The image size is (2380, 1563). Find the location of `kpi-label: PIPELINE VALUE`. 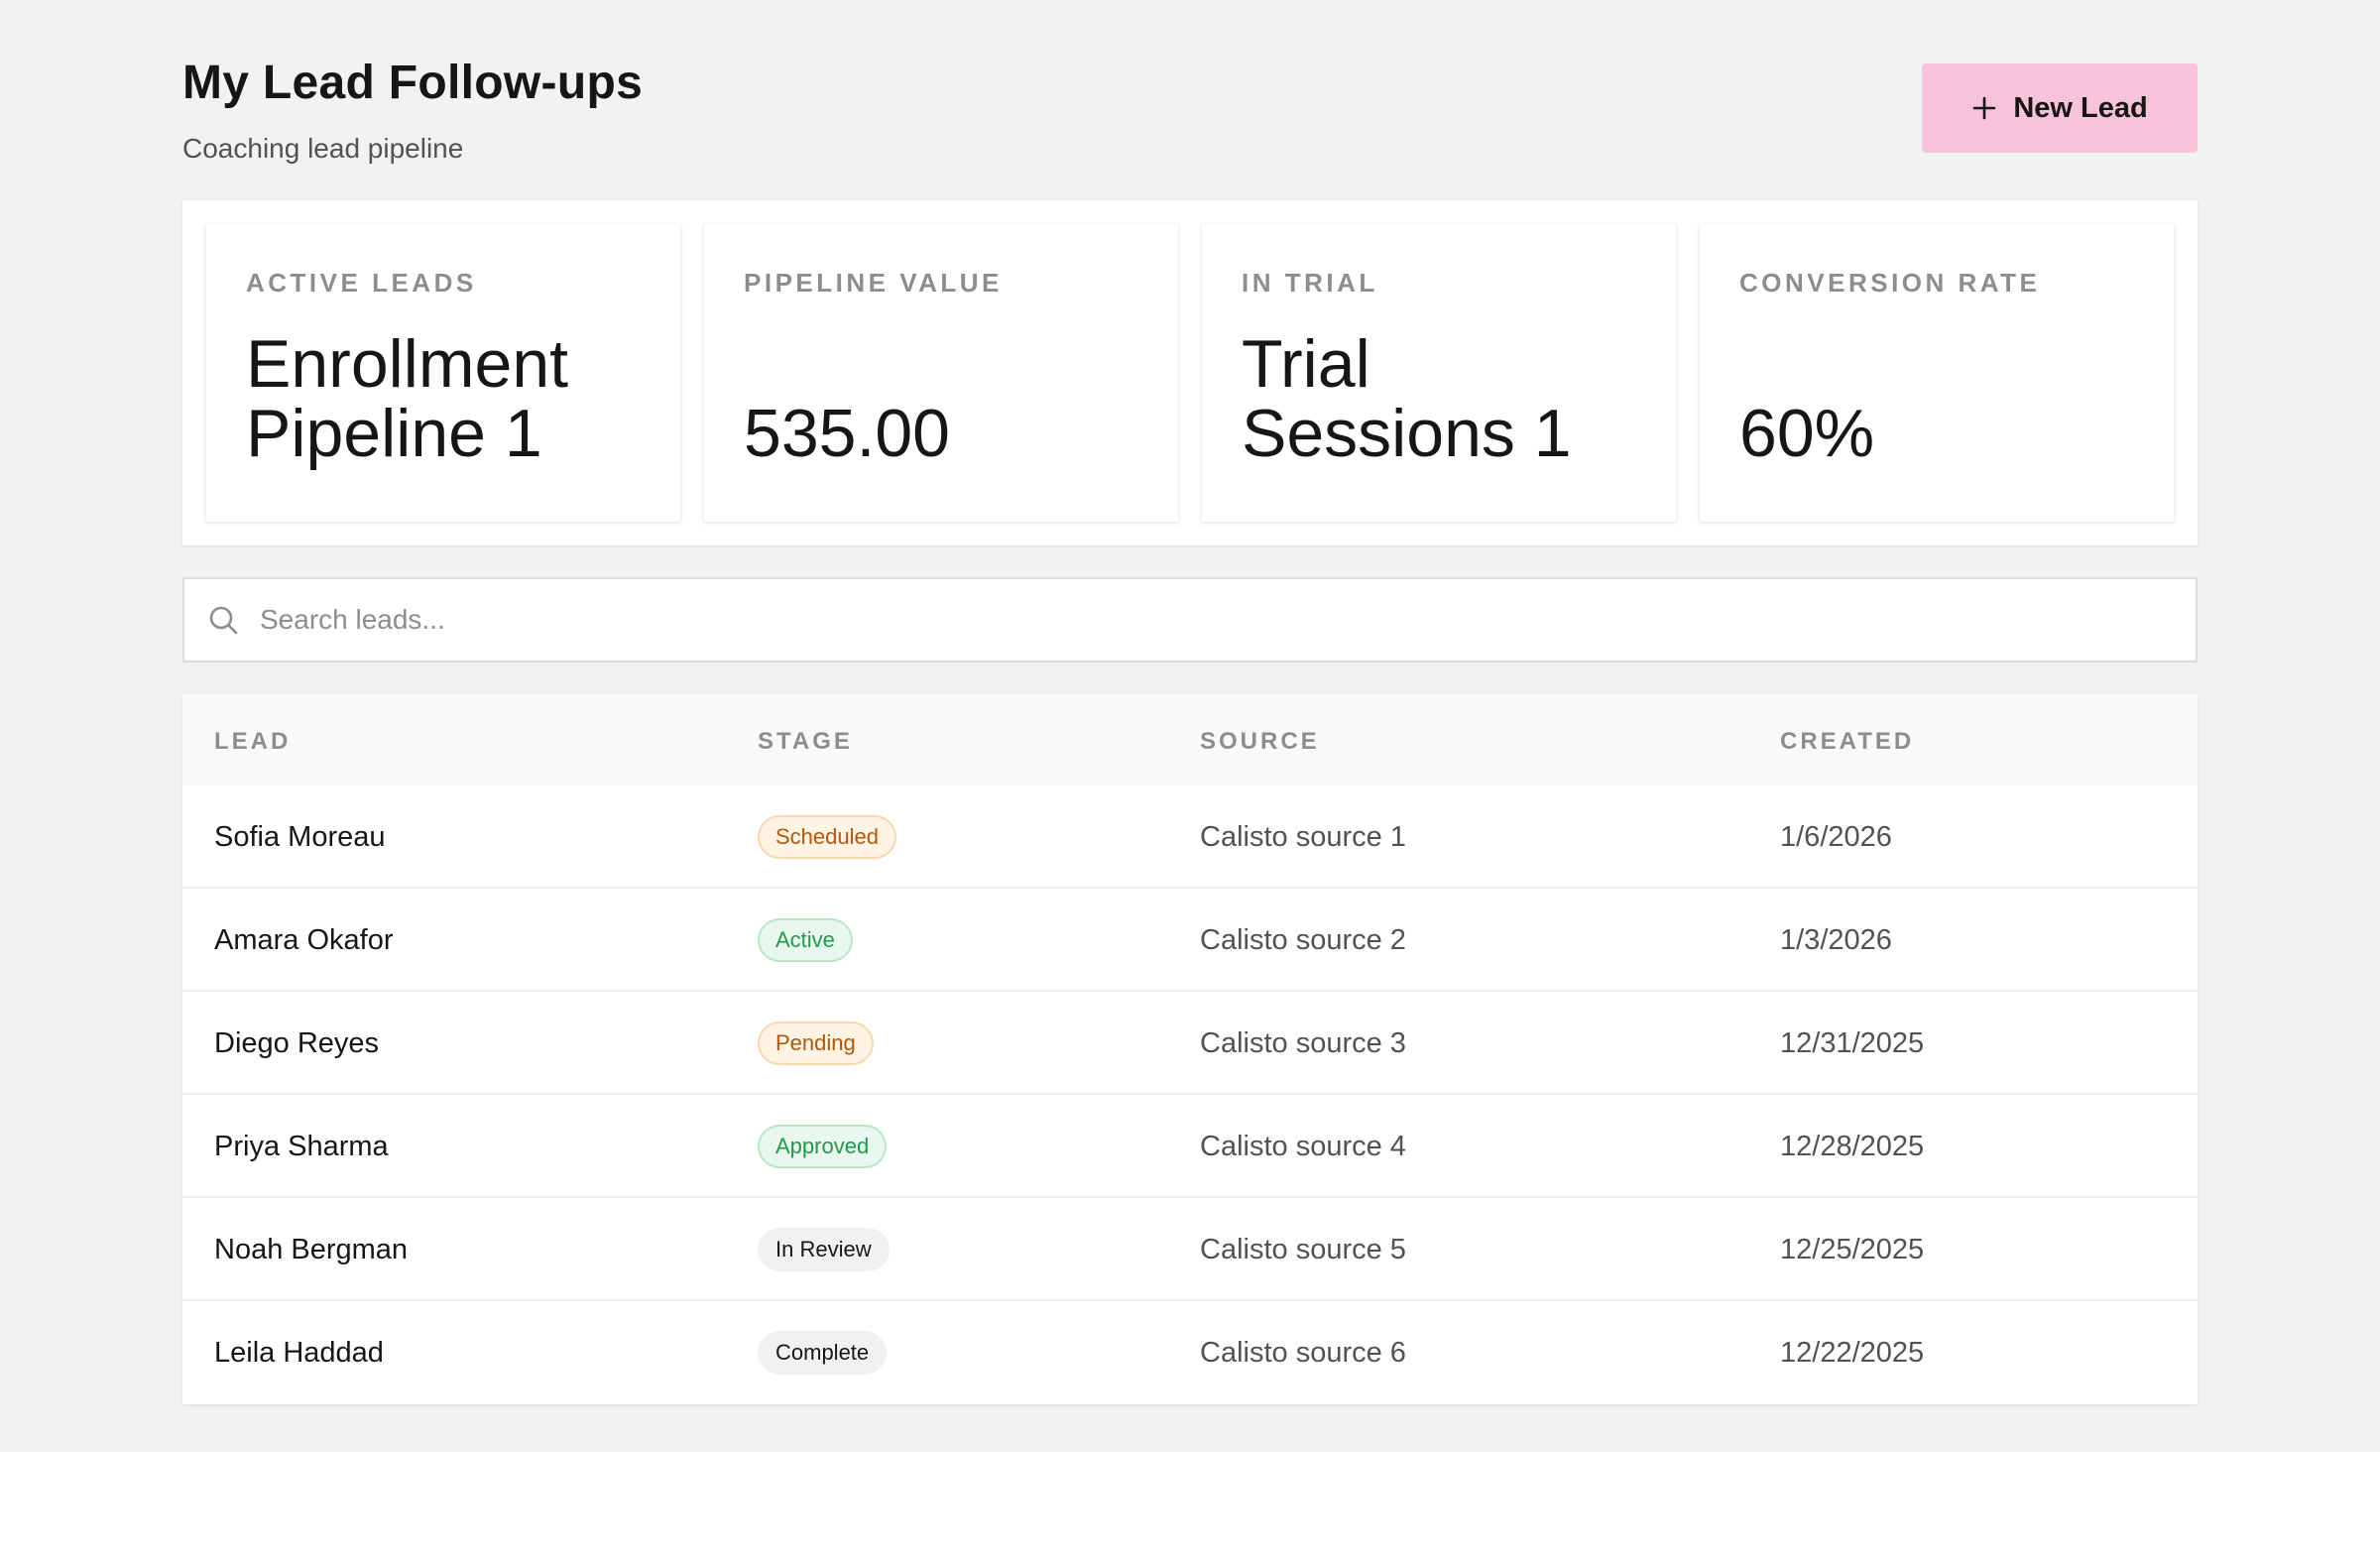

kpi-label: PIPELINE VALUE is located at coordinates (873, 283).